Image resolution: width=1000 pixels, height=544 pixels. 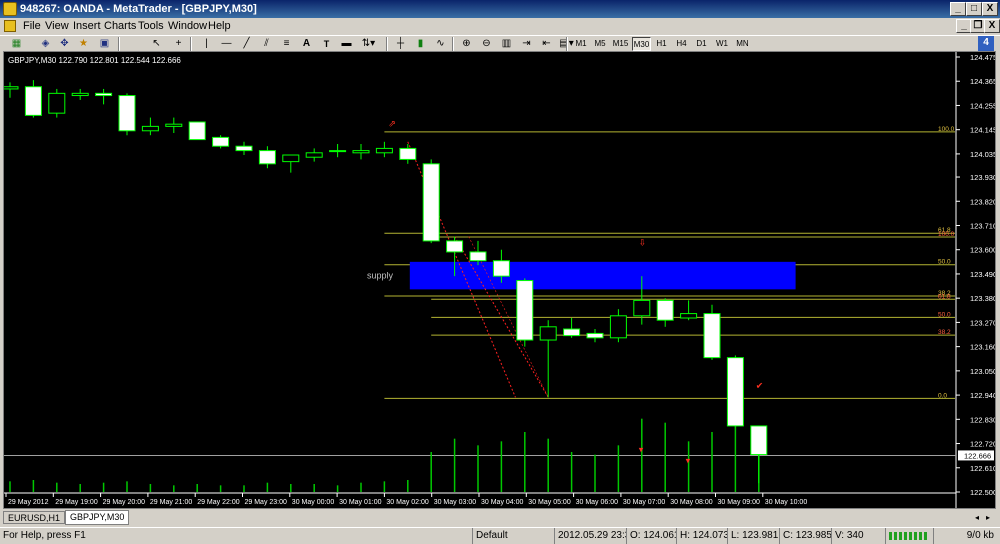 I want to click on app-icon, so click(x=10, y=9).